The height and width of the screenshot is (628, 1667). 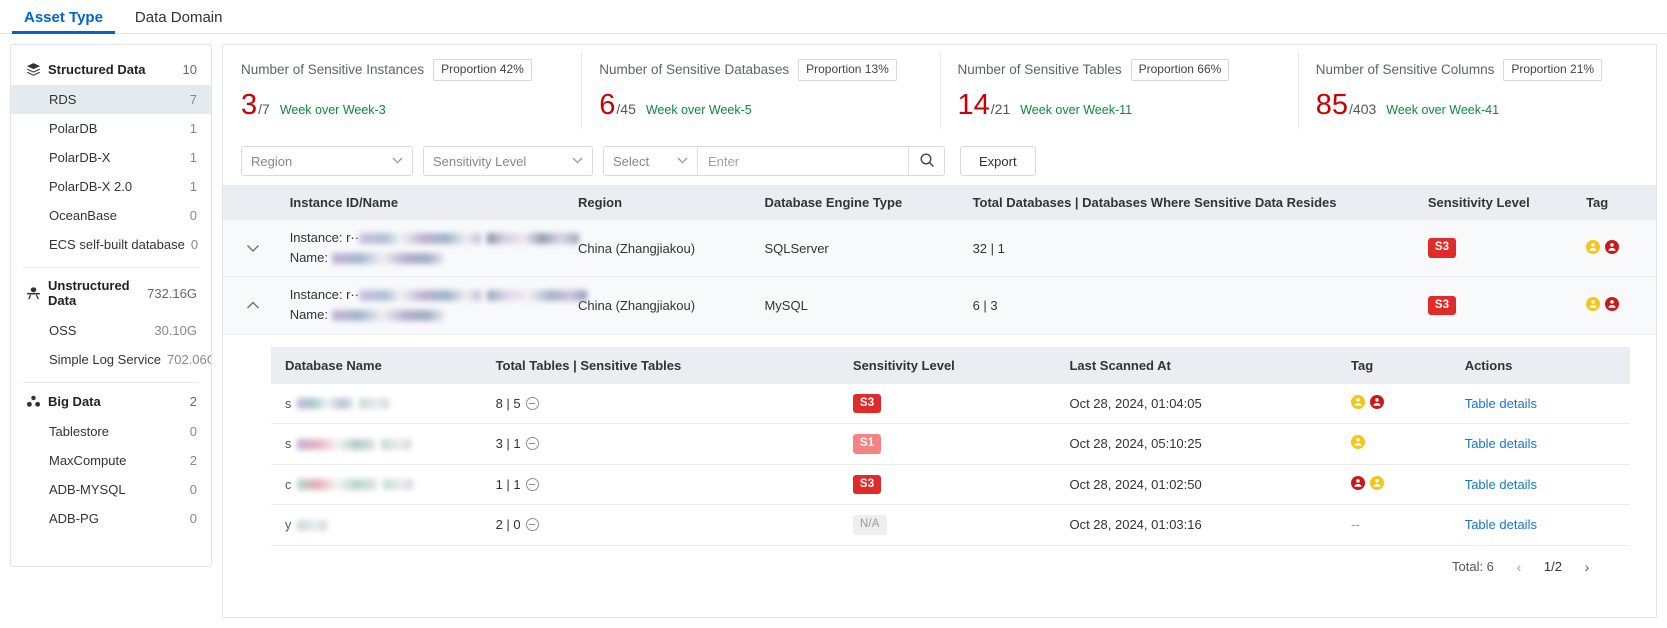 What do you see at coordinates (249, 104) in the screenshot?
I see `card-value: 3` at bounding box center [249, 104].